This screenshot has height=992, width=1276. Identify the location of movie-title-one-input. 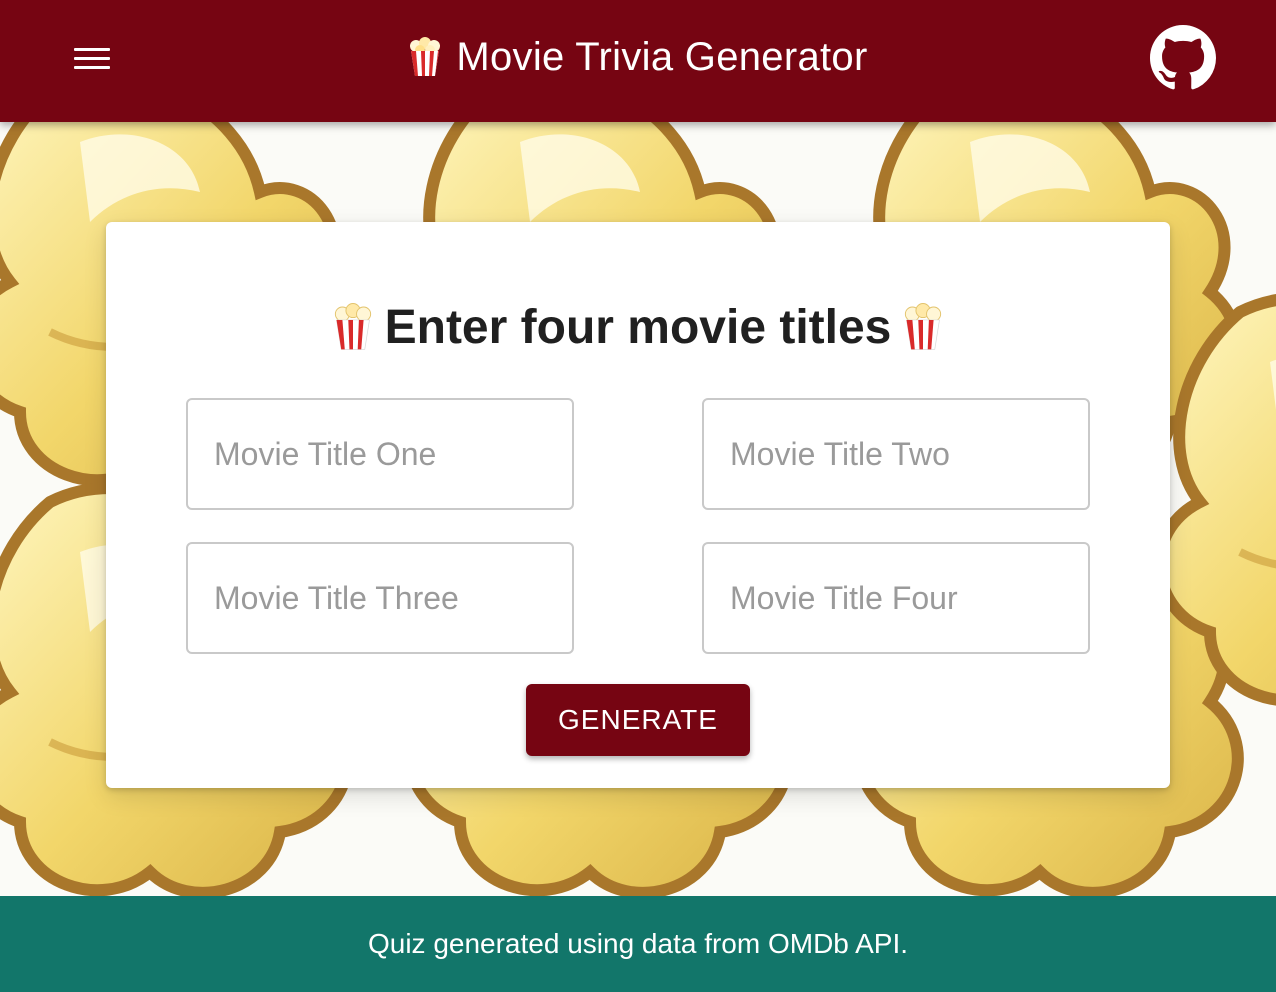
(380, 454).